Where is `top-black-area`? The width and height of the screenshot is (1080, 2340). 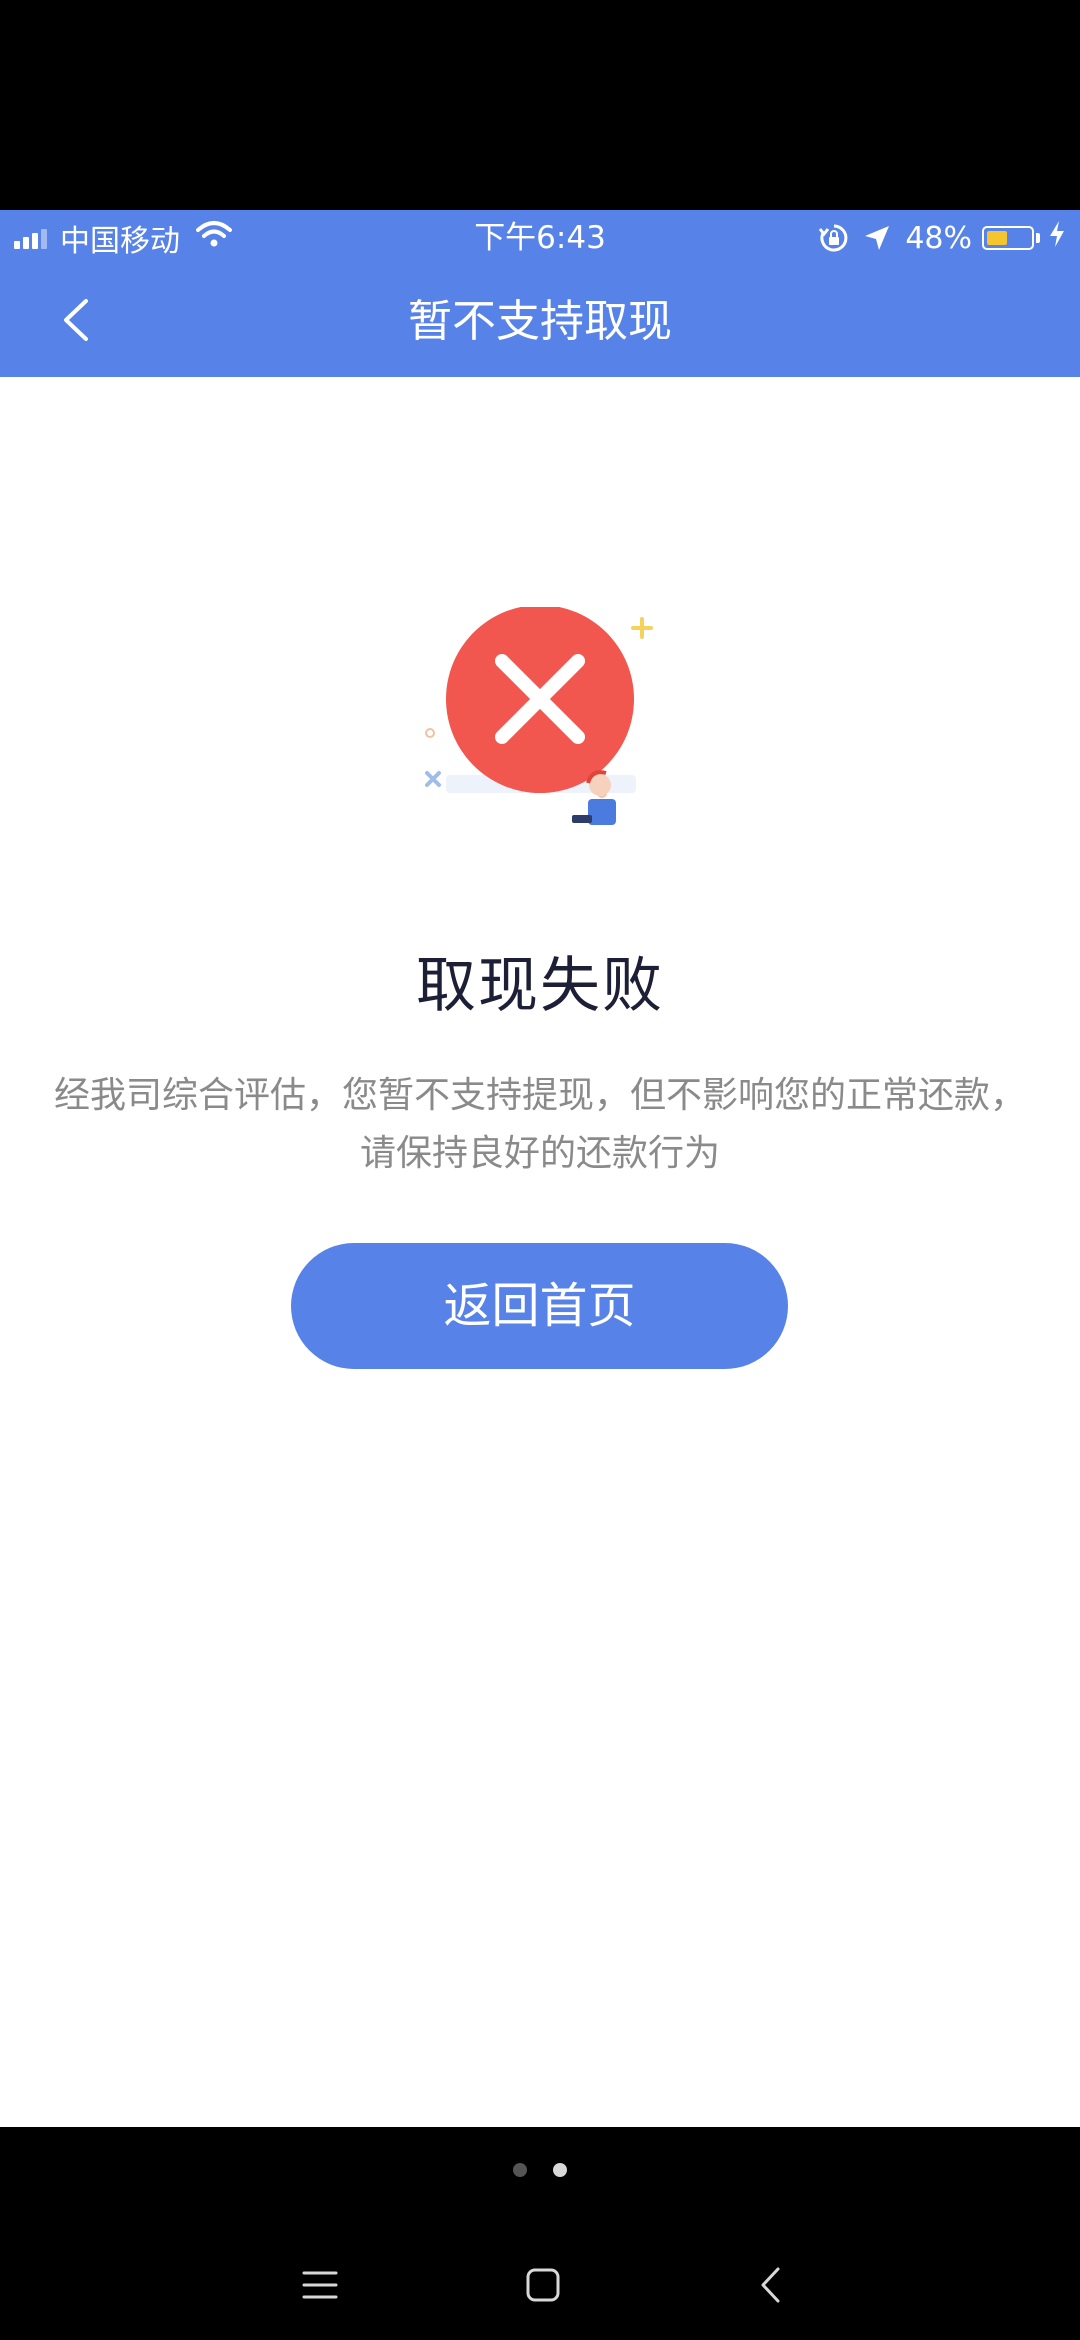
top-black-area is located at coordinates (540, 105).